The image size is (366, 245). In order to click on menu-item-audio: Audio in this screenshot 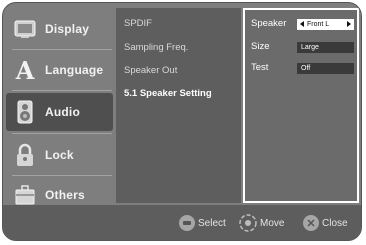, I will do `click(59, 112)`.